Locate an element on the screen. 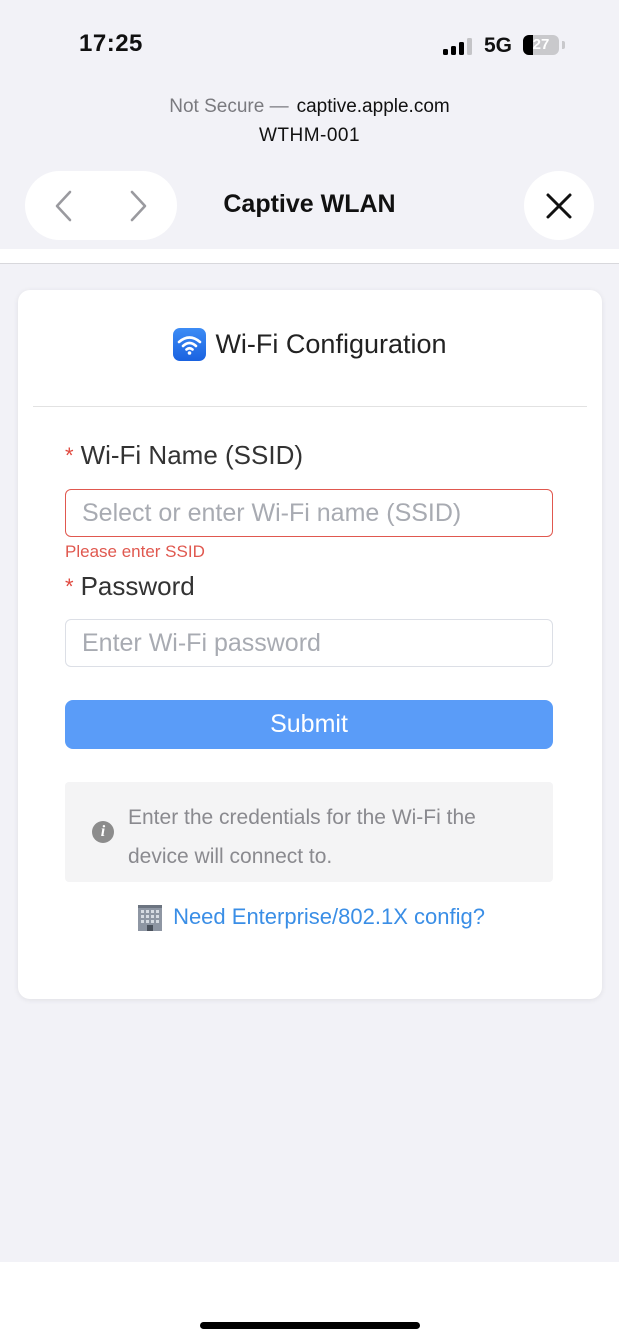 This screenshot has width=619, height=1342. battery-icon: 27 is located at coordinates (541, 45).